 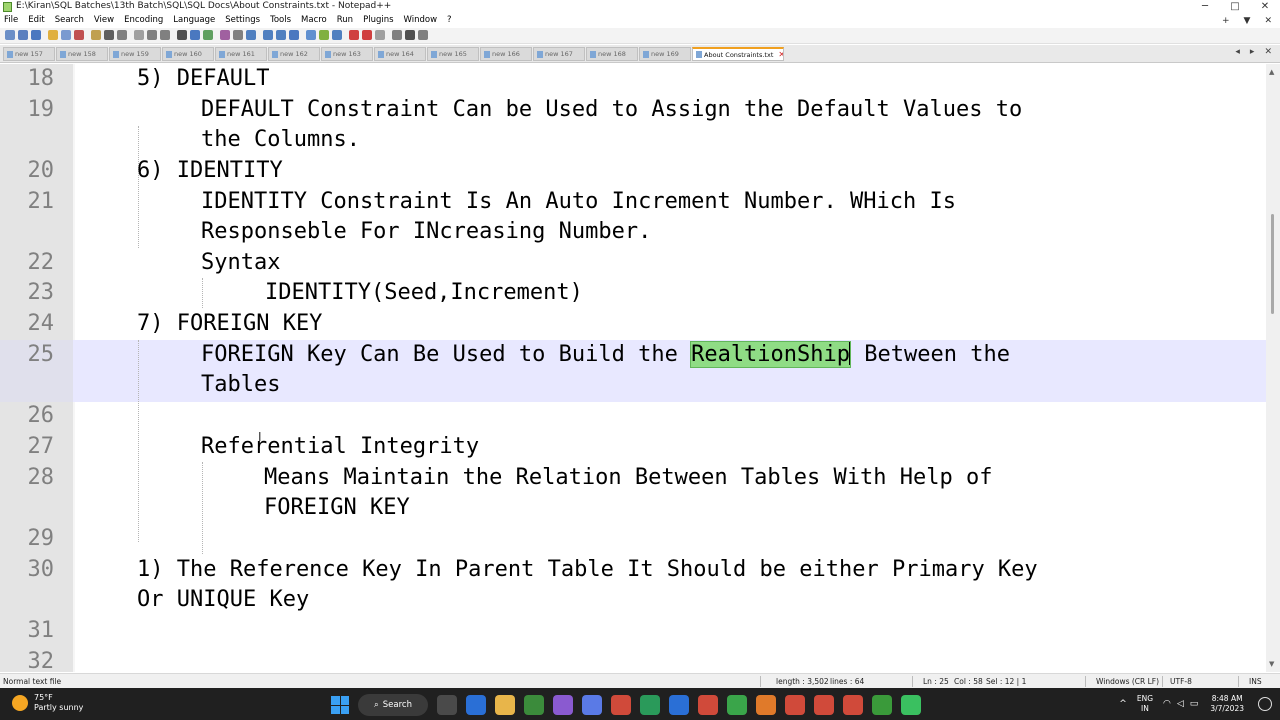 What do you see at coordinates (280, 20) in the screenshot?
I see `menu-tools: Tools` at bounding box center [280, 20].